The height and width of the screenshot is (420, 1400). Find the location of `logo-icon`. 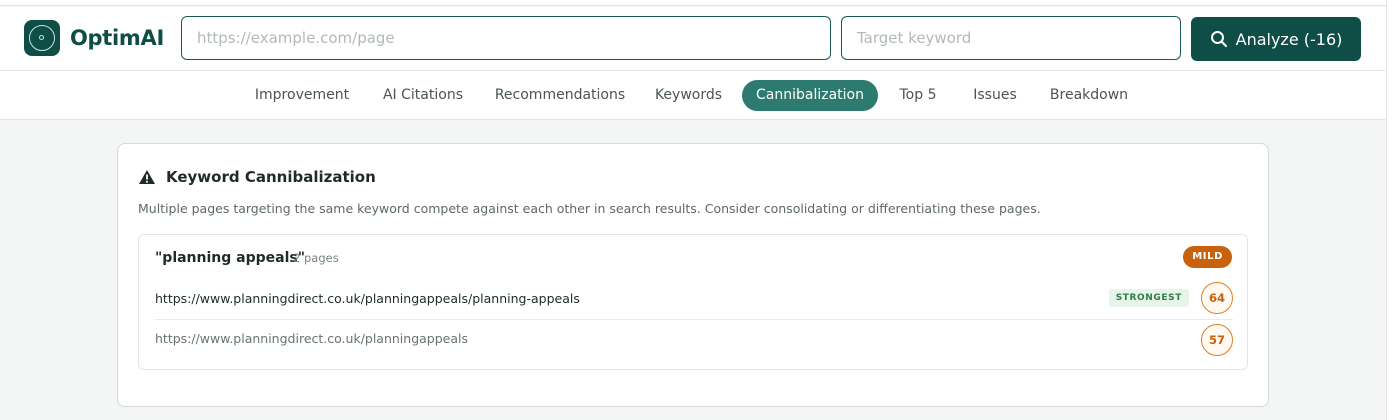

logo-icon is located at coordinates (42, 38).